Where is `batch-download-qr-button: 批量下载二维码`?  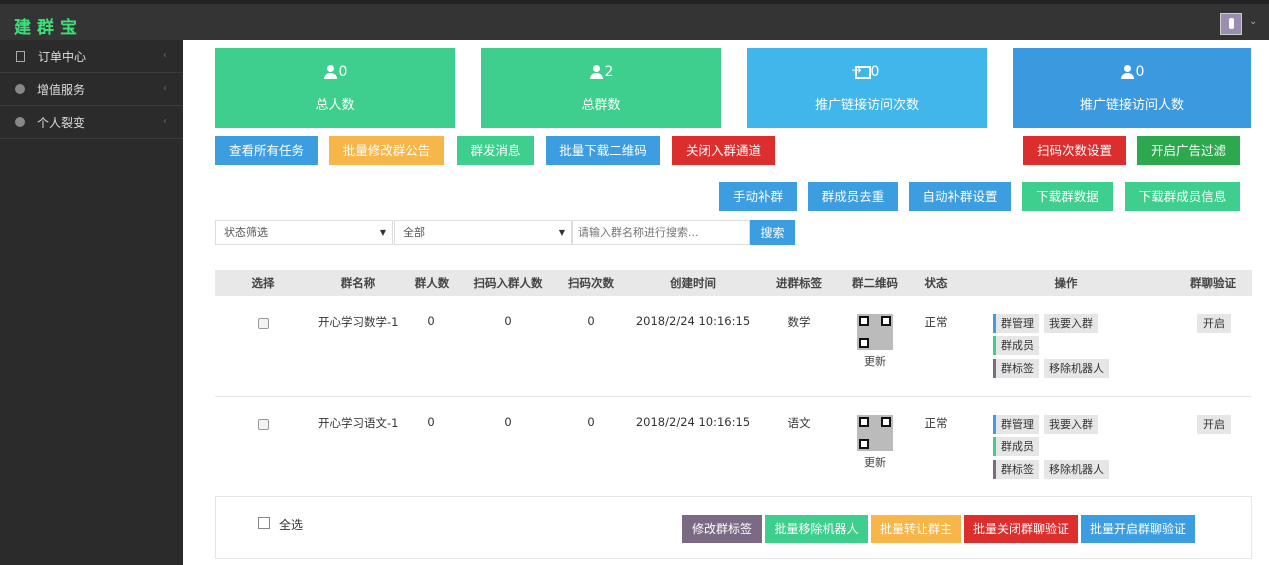 batch-download-qr-button: 批量下载二维码 is located at coordinates (603, 150).